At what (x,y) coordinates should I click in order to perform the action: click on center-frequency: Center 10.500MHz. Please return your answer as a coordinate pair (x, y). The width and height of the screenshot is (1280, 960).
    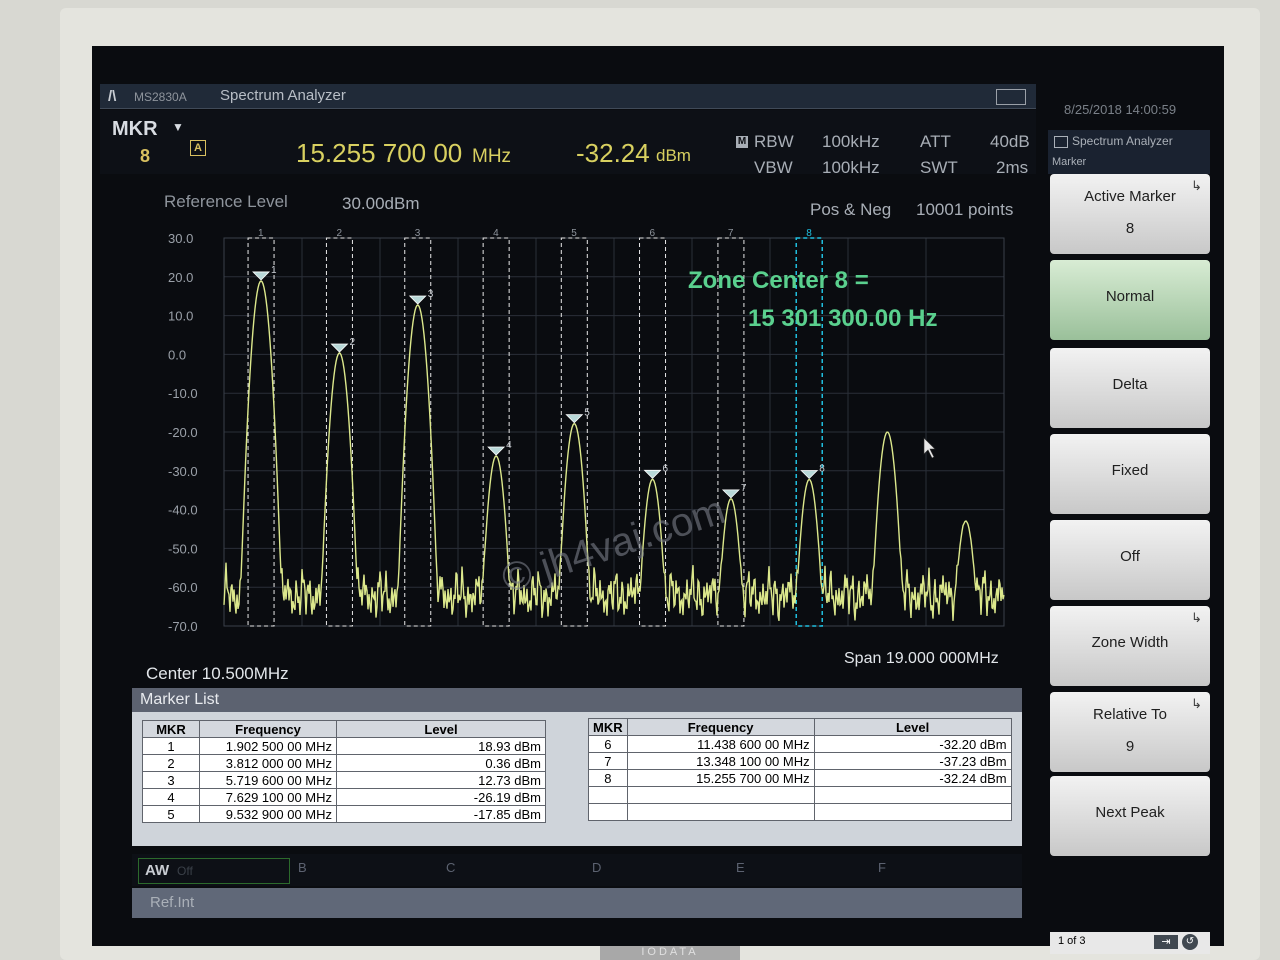
    Looking at the image, I should click on (217, 673).